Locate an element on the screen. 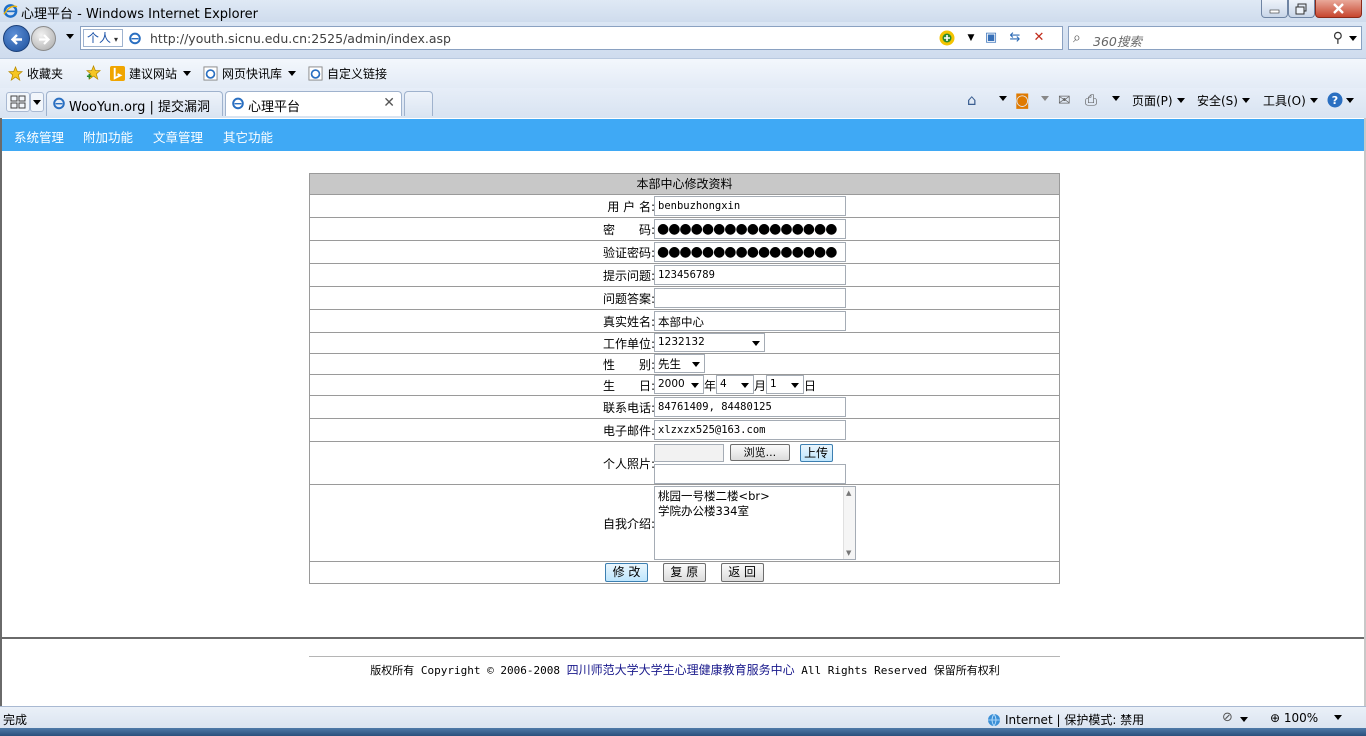 The image size is (1366, 736). suggested-sites-label: 建议网站 is located at coordinates (153, 74).